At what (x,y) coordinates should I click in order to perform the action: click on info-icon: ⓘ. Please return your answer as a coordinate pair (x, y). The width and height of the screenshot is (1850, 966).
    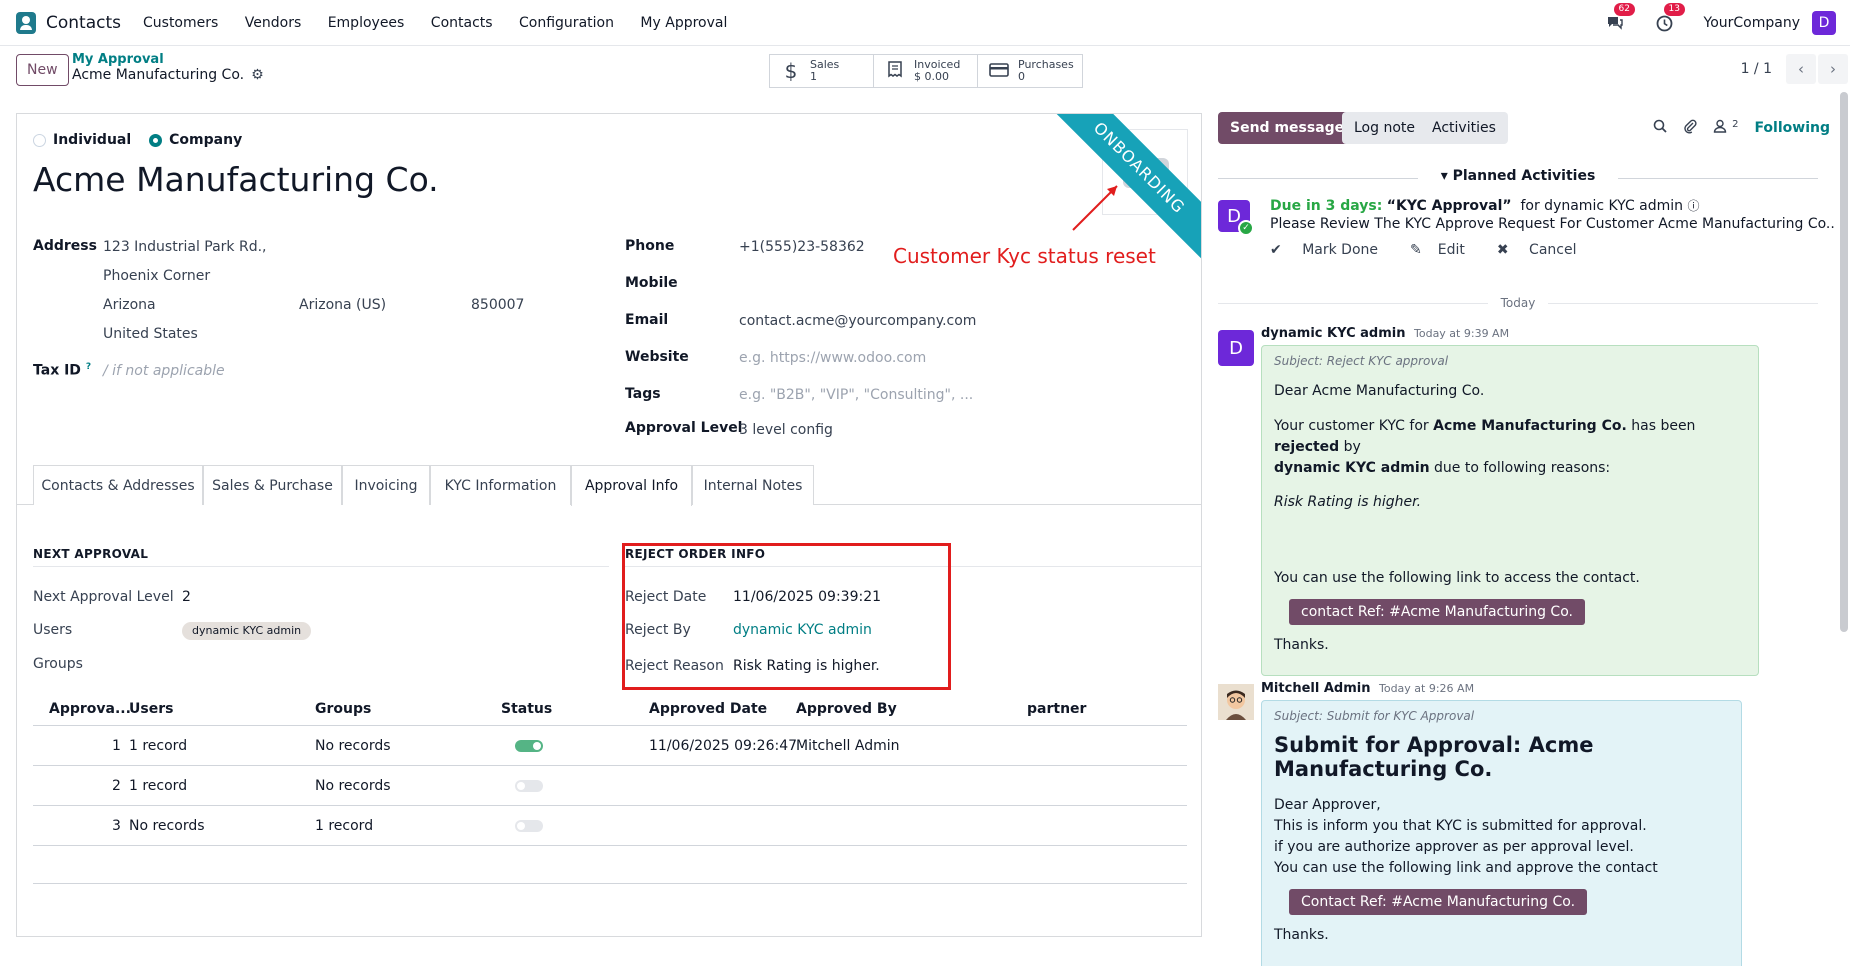
    Looking at the image, I should click on (1694, 206).